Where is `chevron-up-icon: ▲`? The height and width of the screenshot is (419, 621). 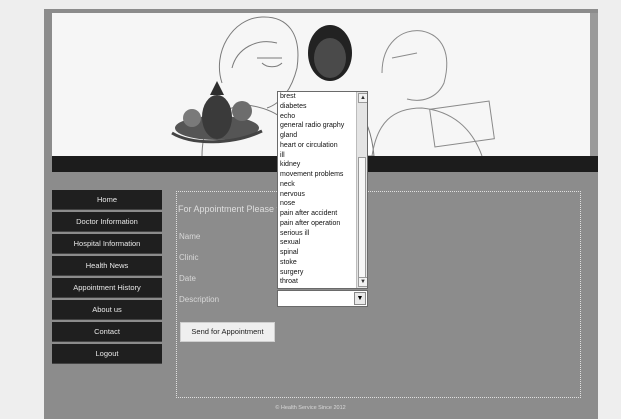 chevron-up-icon: ▲ is located at coordinates (362, 98).